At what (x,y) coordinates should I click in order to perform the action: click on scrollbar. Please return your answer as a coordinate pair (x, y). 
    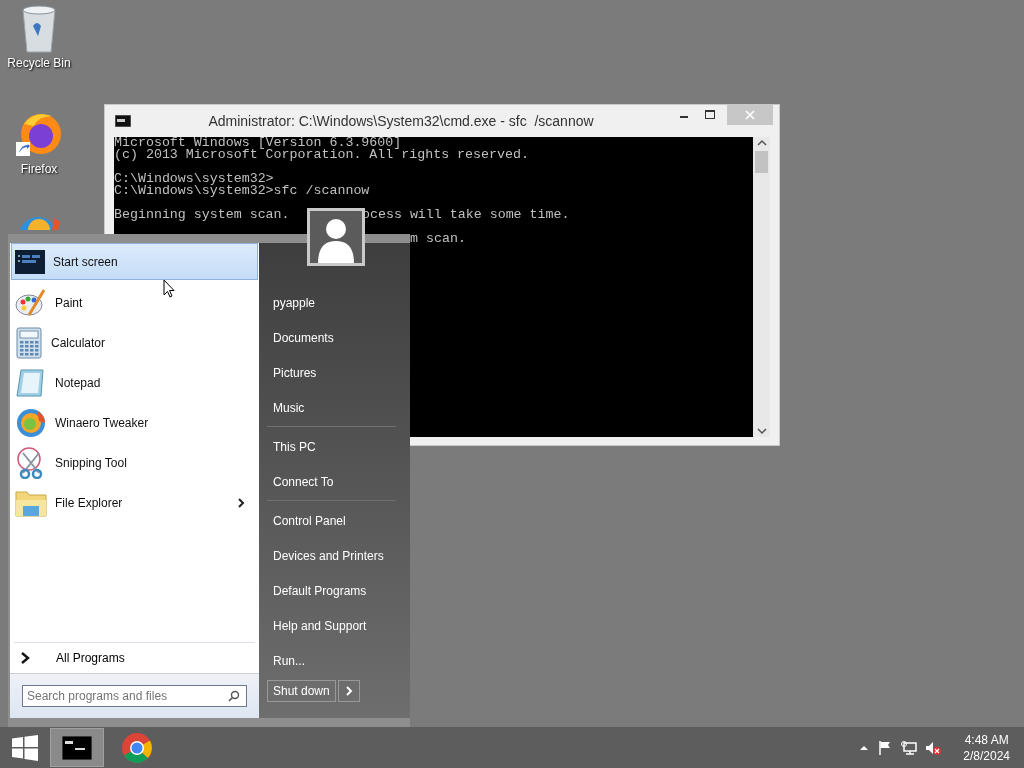
    Looking at the image, I should click on (761, 287).